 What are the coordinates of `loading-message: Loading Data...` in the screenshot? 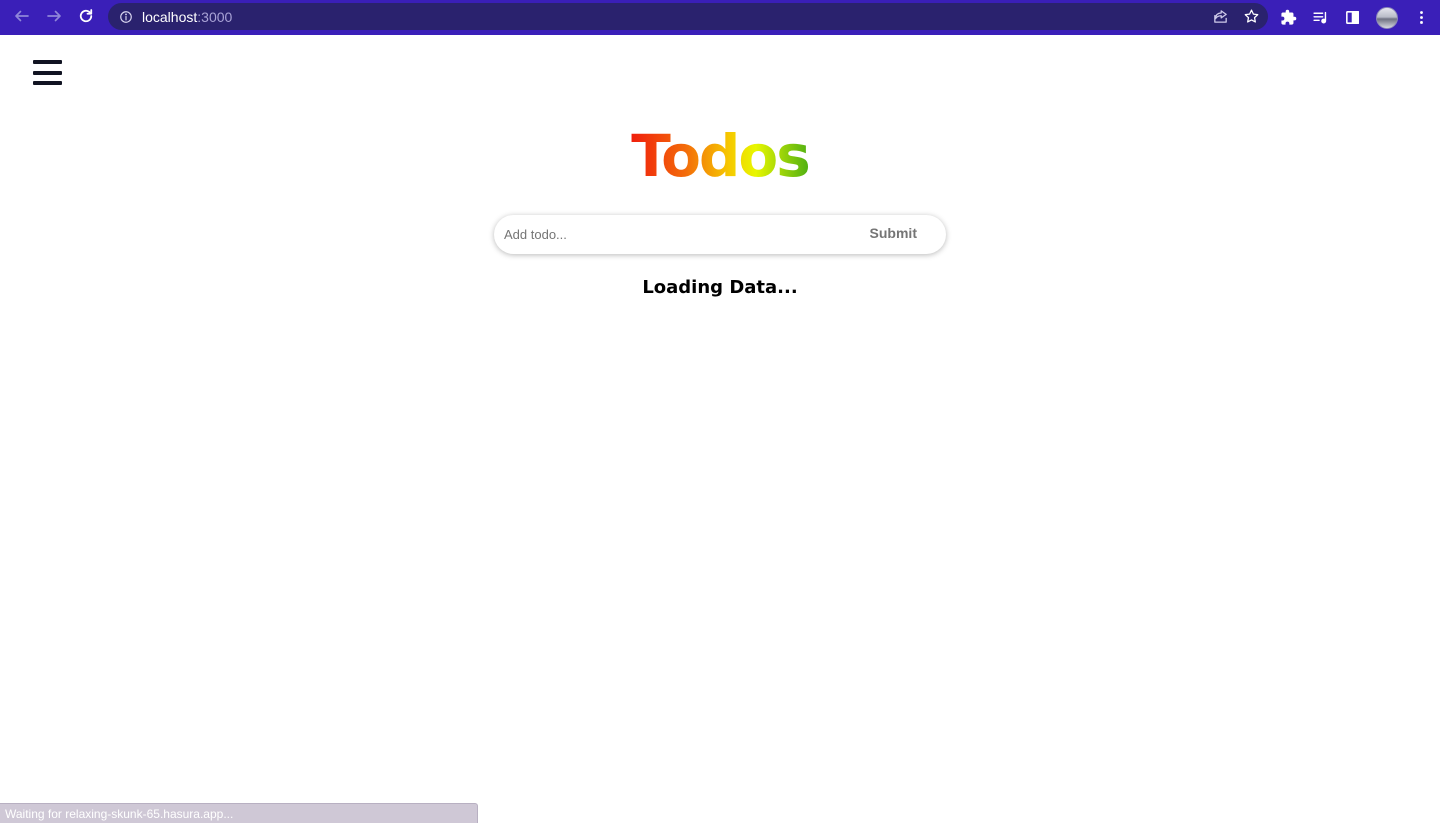 It's located at (720, 287).